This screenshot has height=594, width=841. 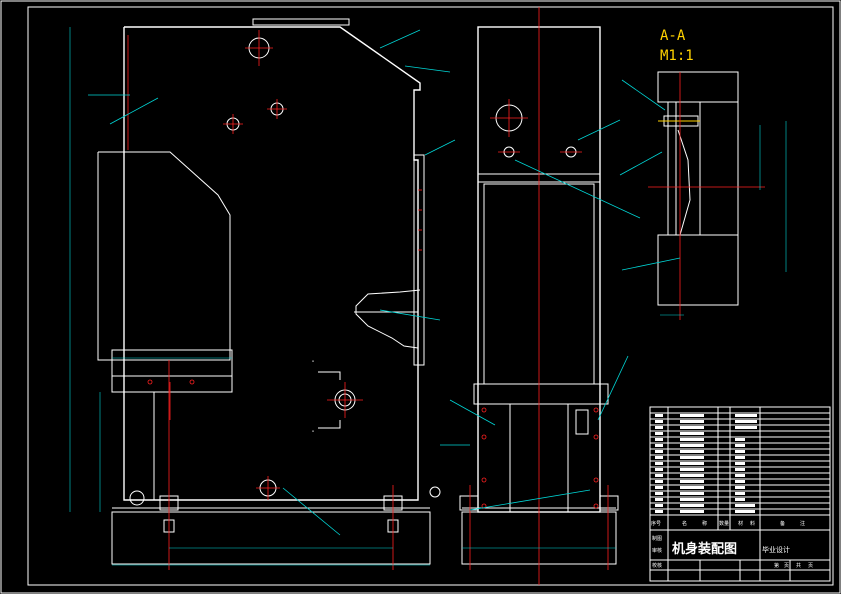 What do you see at coordinates (677, 56) in the screenshot?
I see `section-scale: M1:1` at bounding box center [677, 56].